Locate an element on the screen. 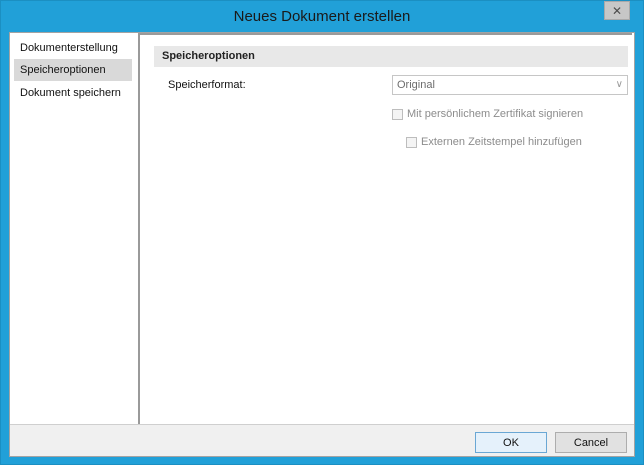 The width and height of the screenshot is (644, 465). sign-certificate-row: Mit persönlichem Zertifikat signieren is located at coordinates (487, 114).